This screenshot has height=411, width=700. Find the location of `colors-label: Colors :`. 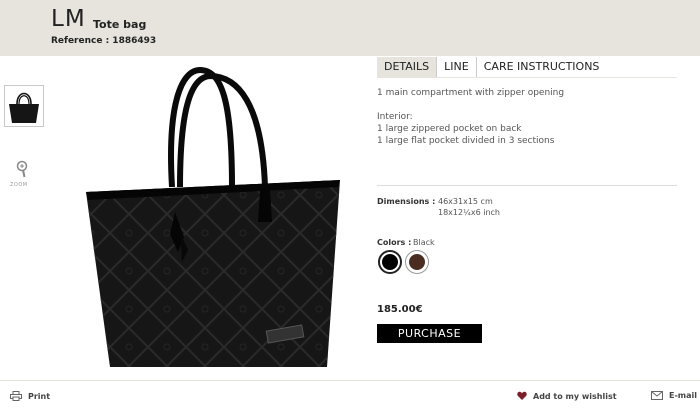

colors-label: Colors : is located at coordinates (394, 242).